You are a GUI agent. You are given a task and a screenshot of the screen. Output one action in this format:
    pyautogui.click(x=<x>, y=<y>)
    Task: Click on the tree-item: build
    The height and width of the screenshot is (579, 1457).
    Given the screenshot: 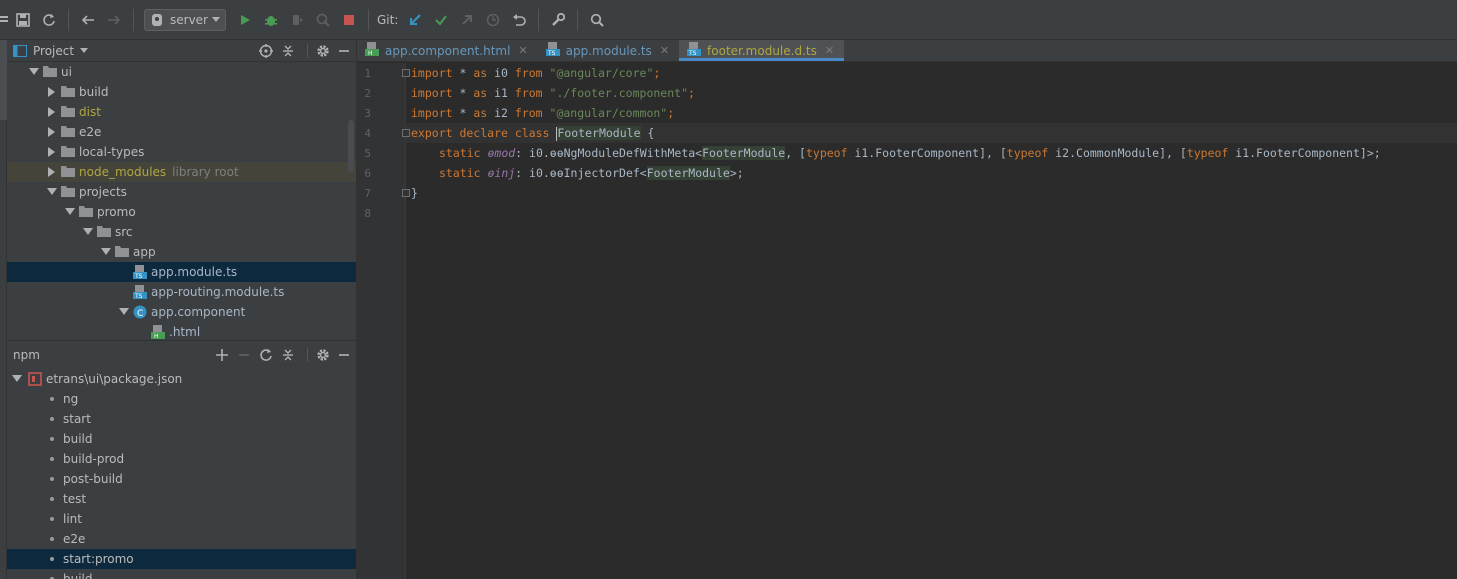 What is the action you would take?
    pyautogui.click(x=181, y=92)
    